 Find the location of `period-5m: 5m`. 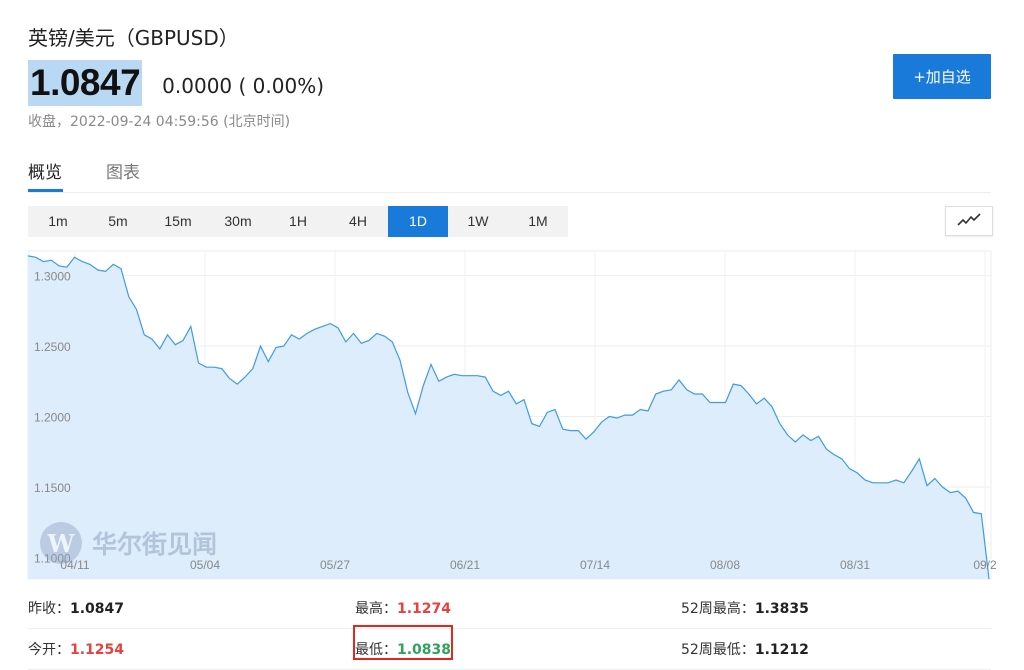

period-5m: 5m is located at coordinates (118, 221).